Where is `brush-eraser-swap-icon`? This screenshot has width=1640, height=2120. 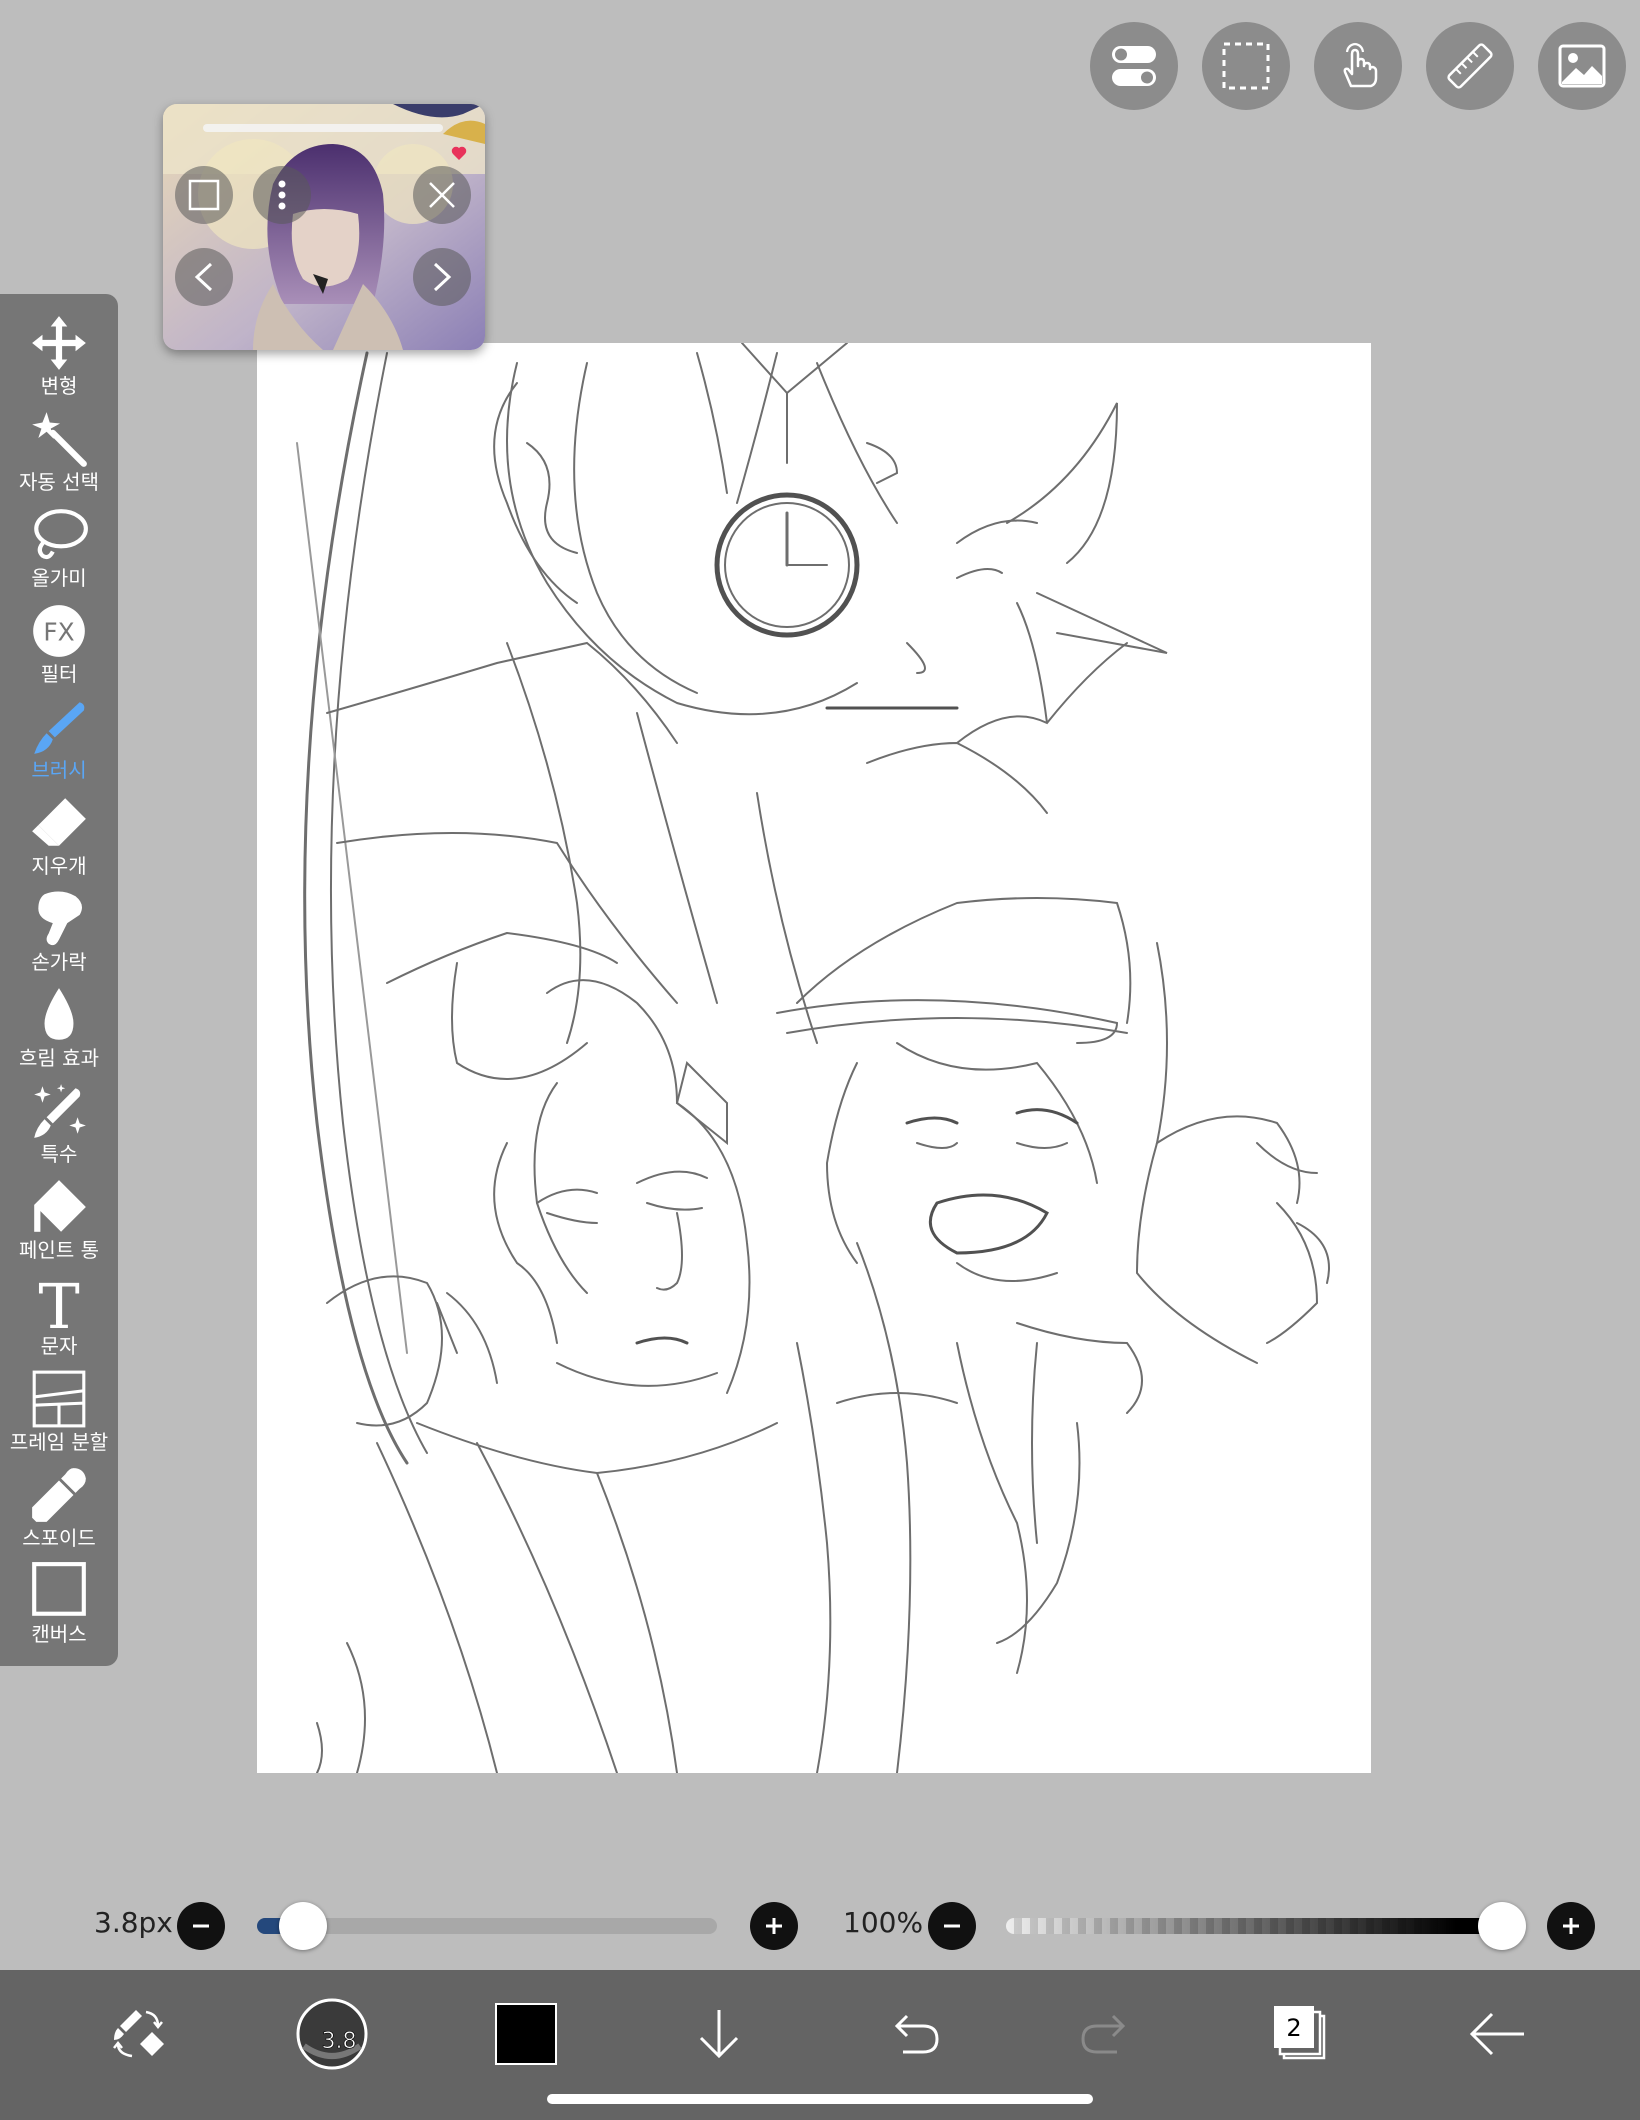 brush-eraser-swap-icon is located at coordinates (138, 2034).